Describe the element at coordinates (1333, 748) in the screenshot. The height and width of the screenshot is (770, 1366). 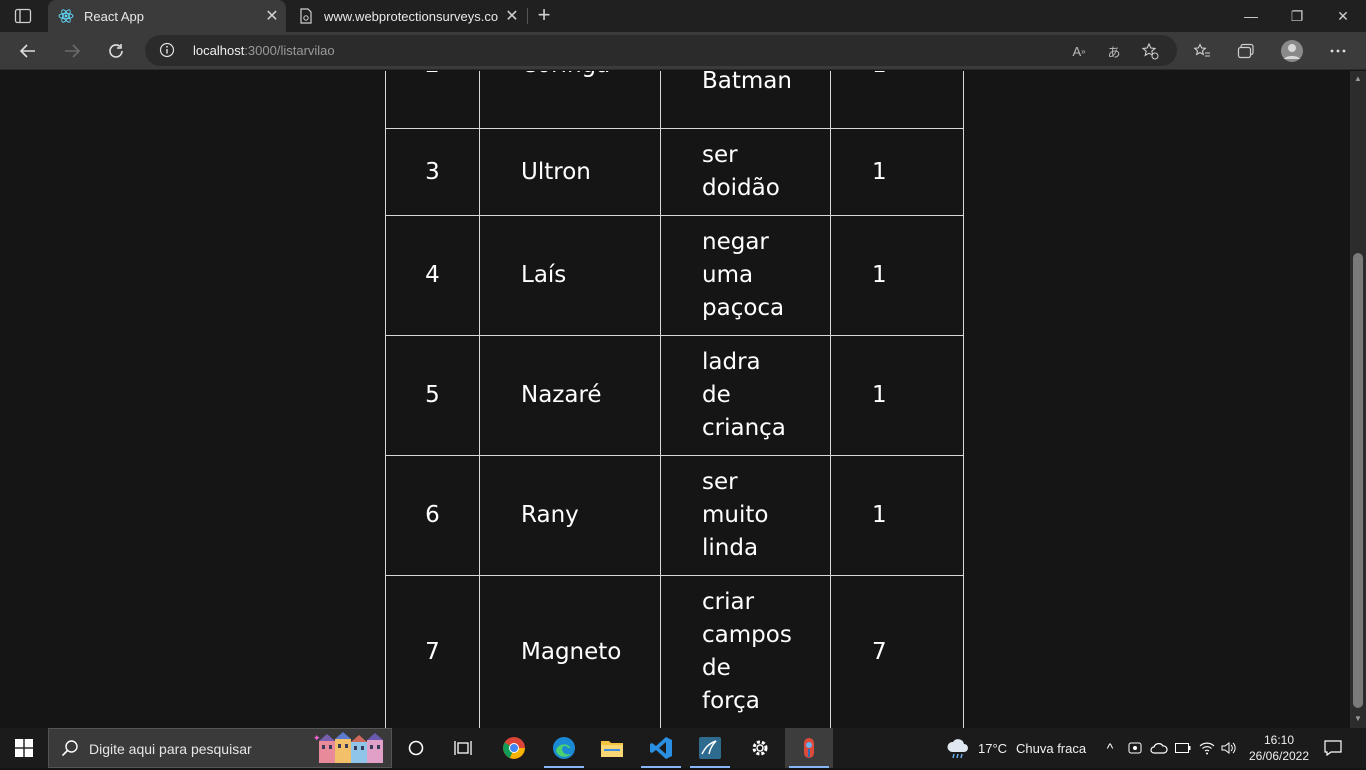
I see `notifications-icon` at that location.